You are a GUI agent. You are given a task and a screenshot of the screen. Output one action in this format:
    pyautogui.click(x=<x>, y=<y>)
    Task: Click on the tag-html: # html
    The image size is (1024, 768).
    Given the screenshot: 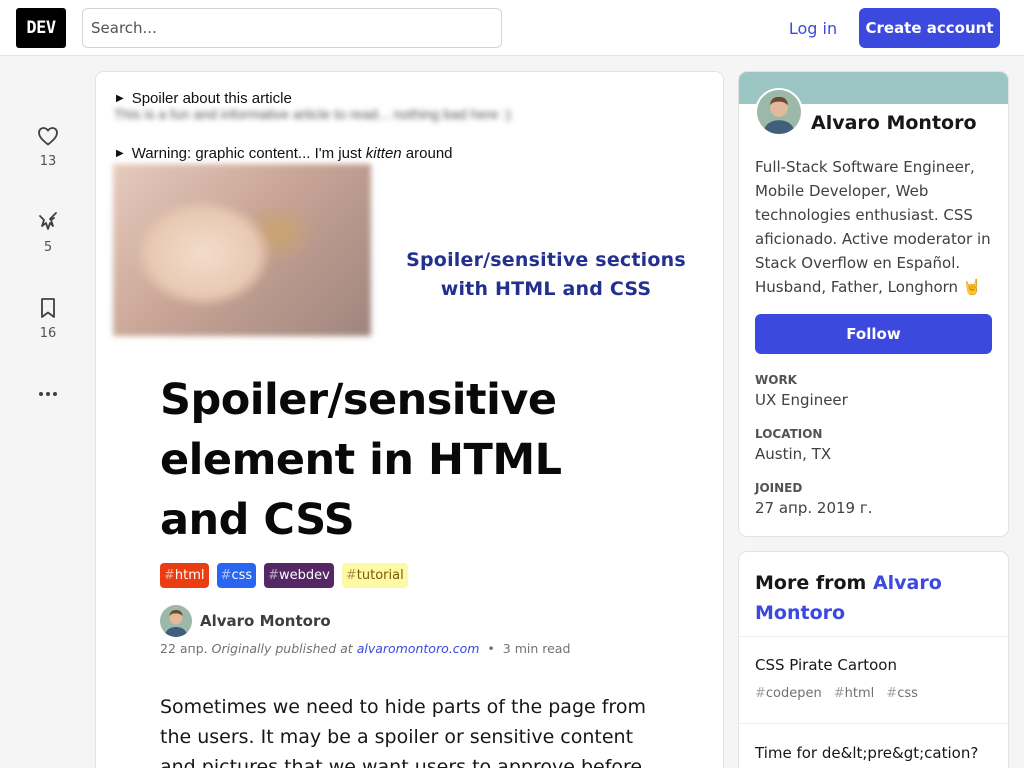 What is the action you would take?
    pyautogui.click(x=184, y=575)
    